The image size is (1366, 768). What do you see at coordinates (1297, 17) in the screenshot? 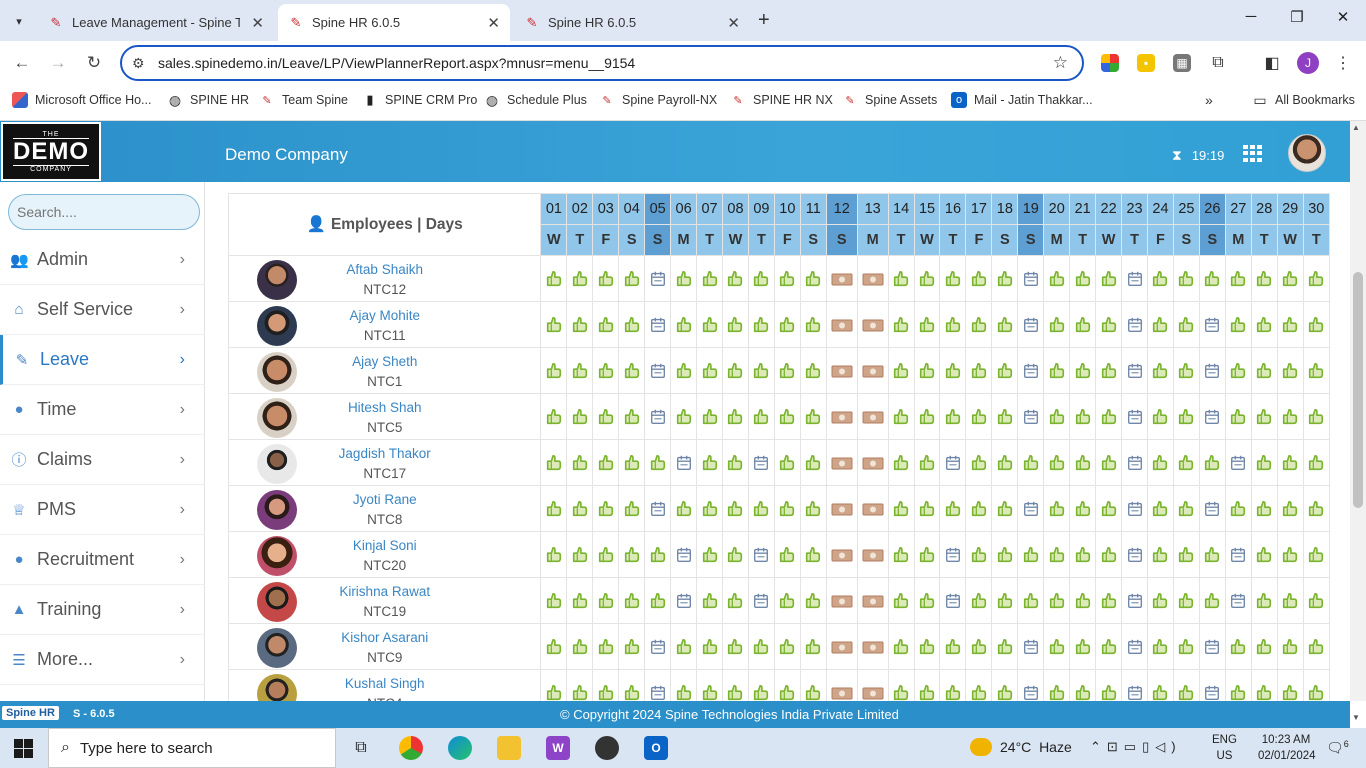
I see `restore-icon: ❐` at bounding box center [1297, 17].